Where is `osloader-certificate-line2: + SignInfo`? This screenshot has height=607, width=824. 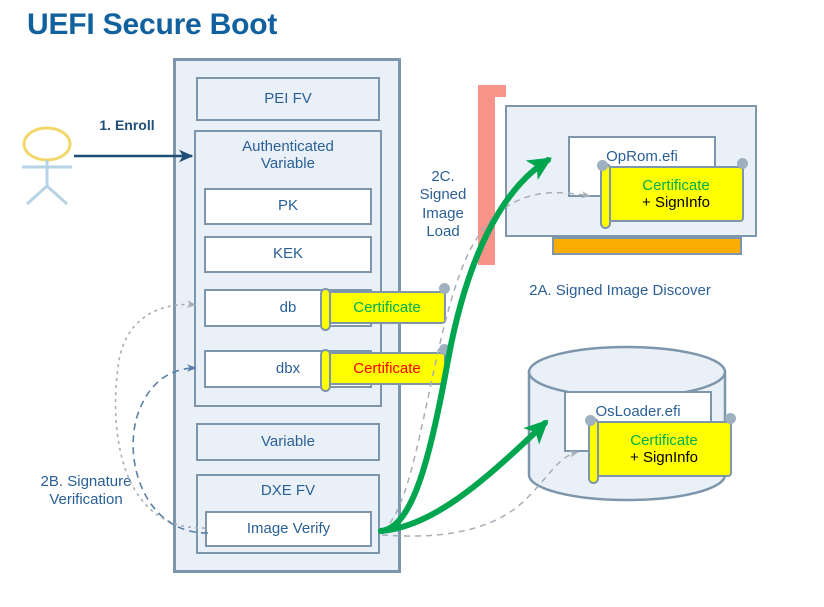
osloader-certificate-line2: + SignInfo is located at coordinates (664, 457).